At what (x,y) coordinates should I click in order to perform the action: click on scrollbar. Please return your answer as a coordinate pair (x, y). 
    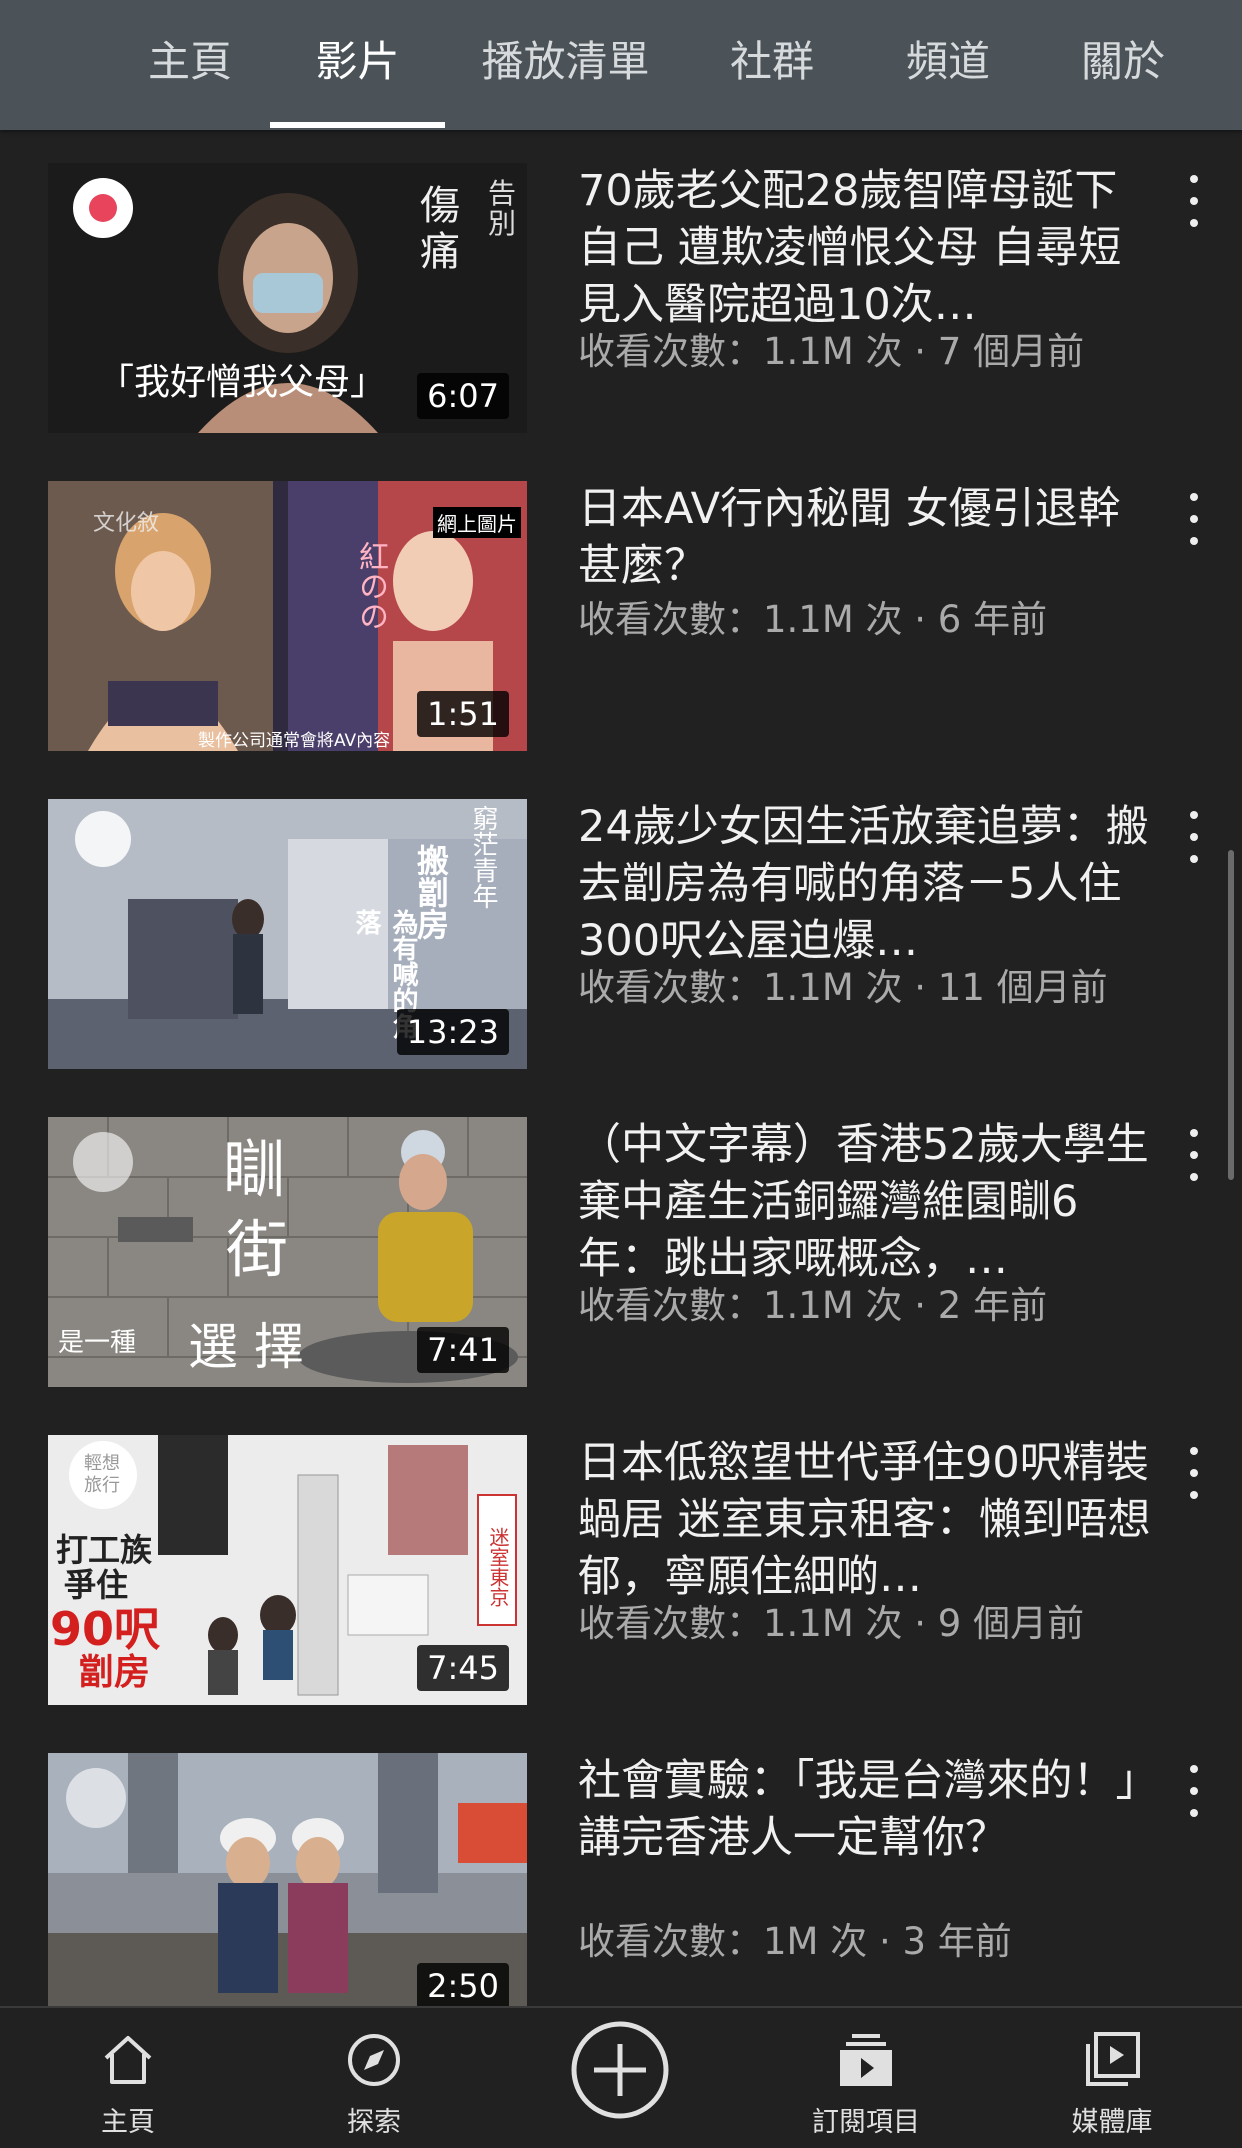
    Looking at the image, I should click on (1231, 1015).